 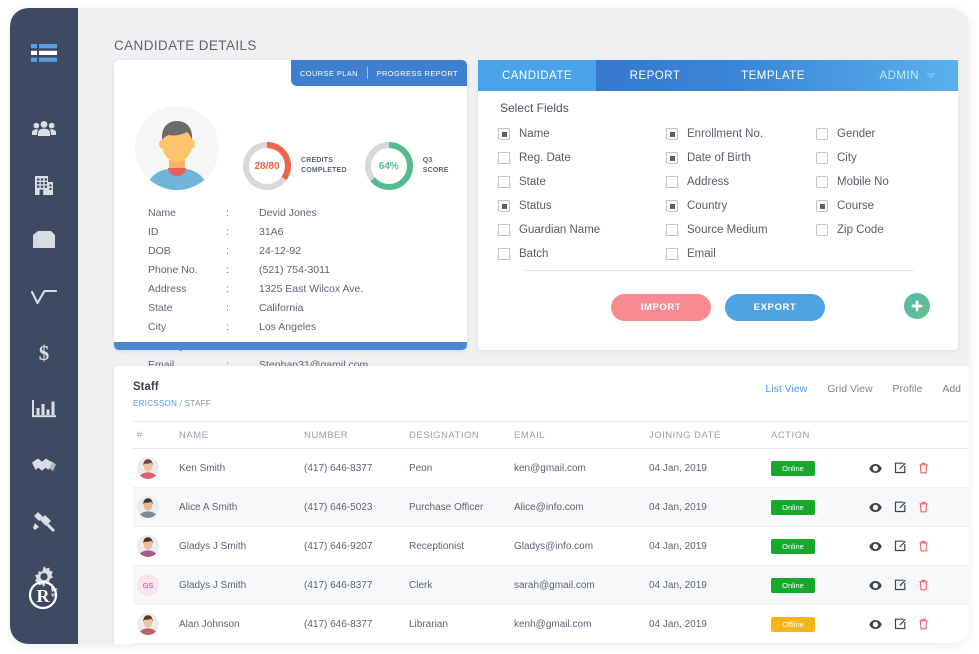 What do you see at coordinates (741, 158) in the screenshot?
I see `field-checkbox-date-of-birth: Date of Birth` at bounding box center [741, 158].